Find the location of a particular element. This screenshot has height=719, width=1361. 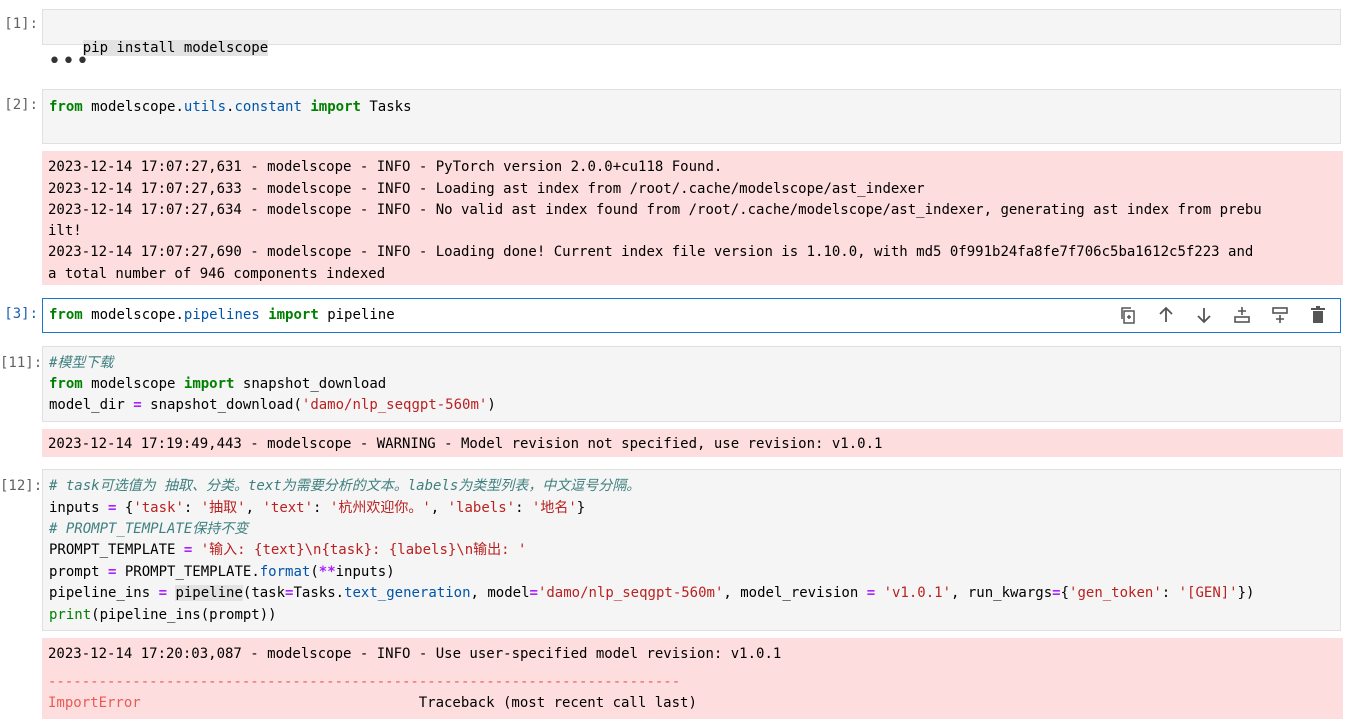

code-line: #模型下载 is located at coordinates (81, 363).